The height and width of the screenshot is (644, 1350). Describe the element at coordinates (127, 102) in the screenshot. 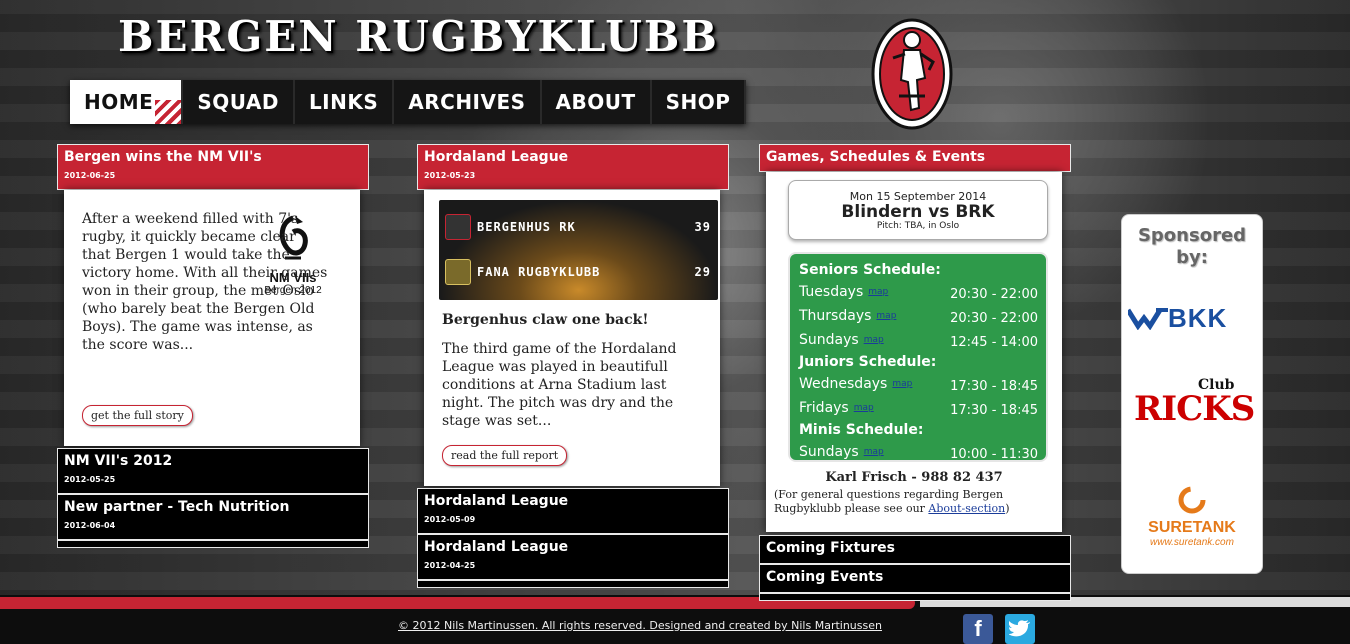

I see `nav-home: HOME` at that location.